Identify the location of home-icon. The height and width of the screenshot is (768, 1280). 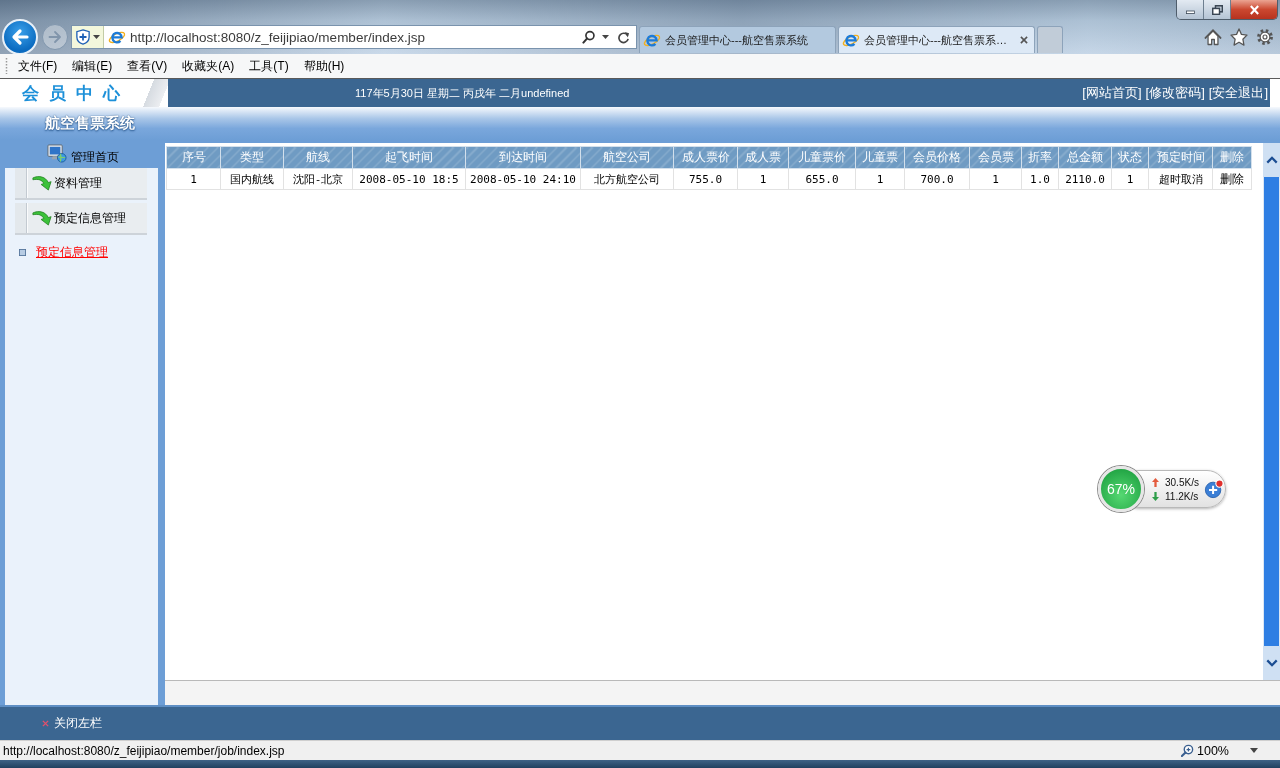
(1213, 37).